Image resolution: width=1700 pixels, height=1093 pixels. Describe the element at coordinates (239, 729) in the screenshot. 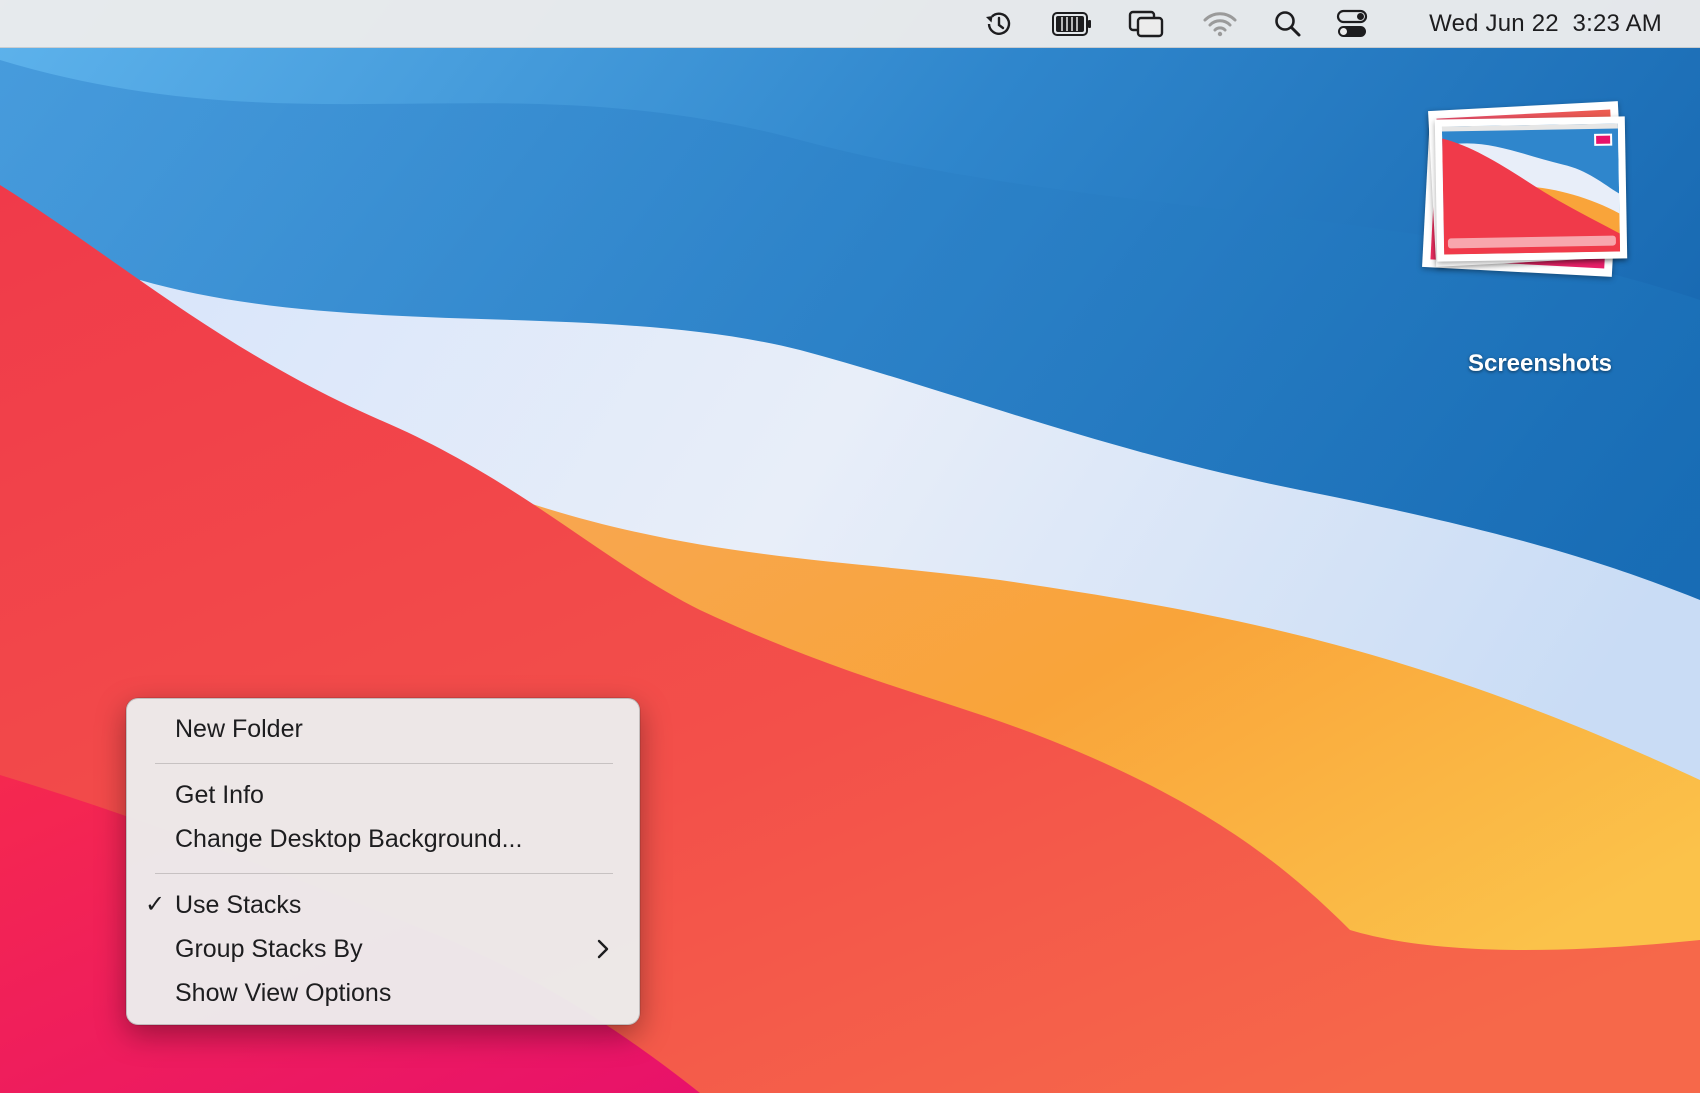

I see `menu-item-label: New Folder` at that location.